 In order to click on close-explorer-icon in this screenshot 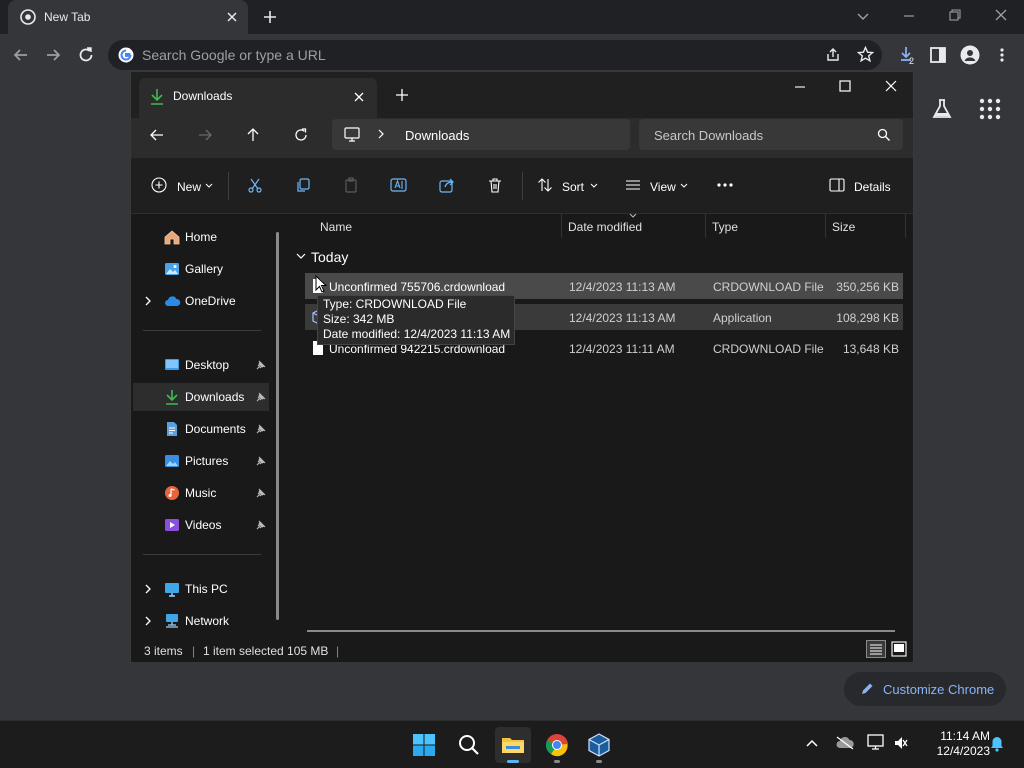, I will do `click(891, 86)`.